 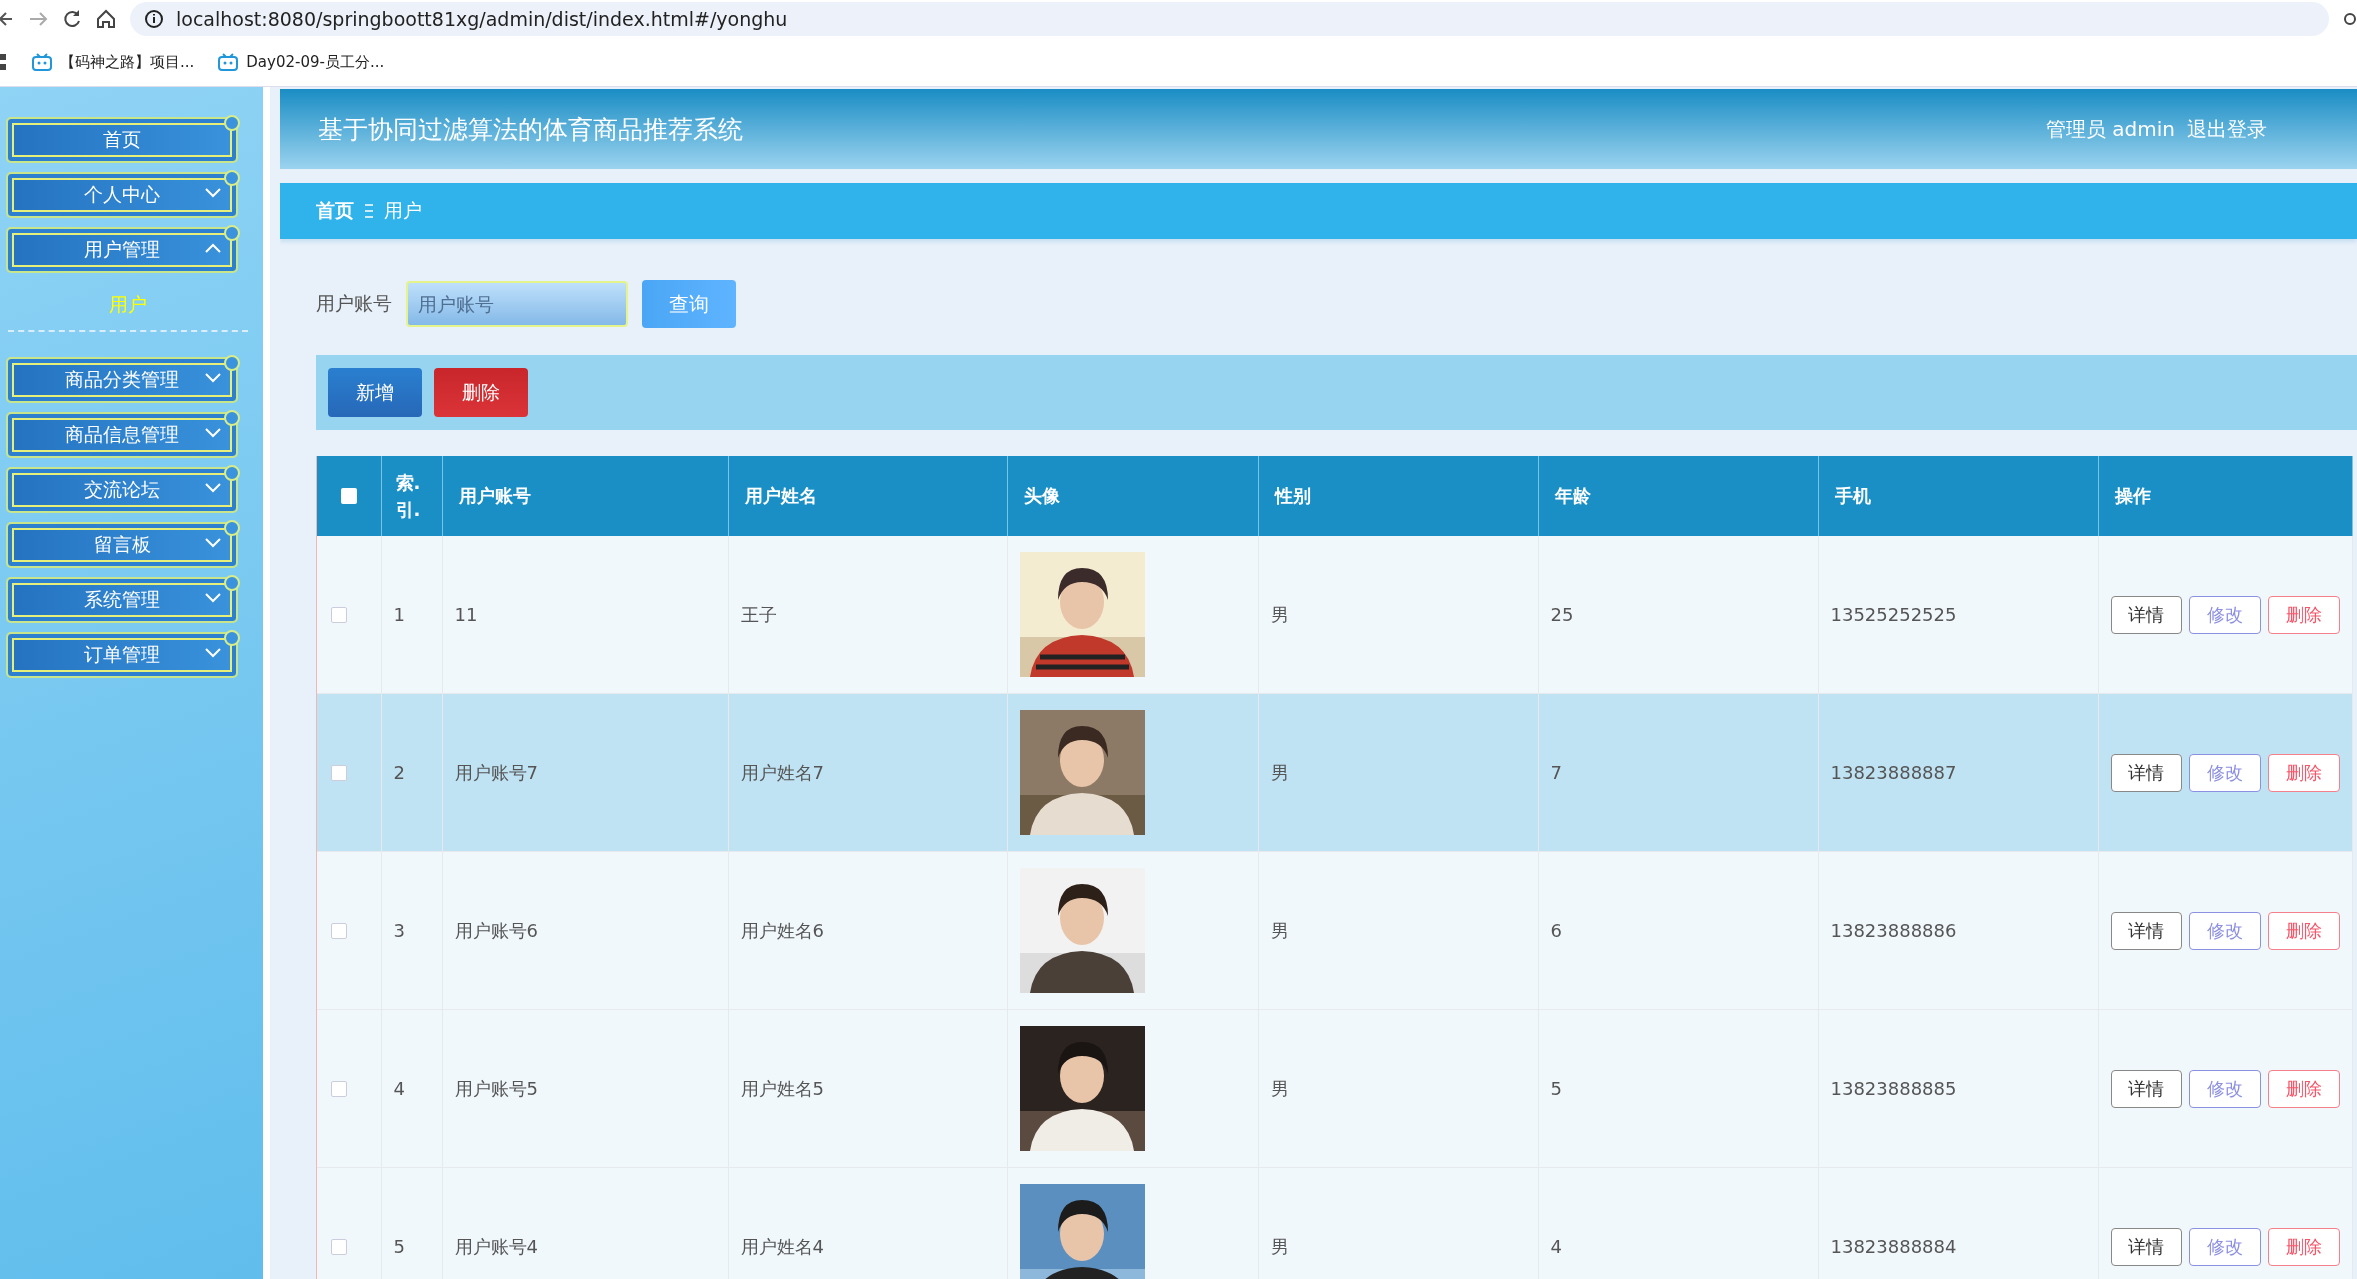 I want to click on column-header: 用户账号, so click(x=494, y=495).